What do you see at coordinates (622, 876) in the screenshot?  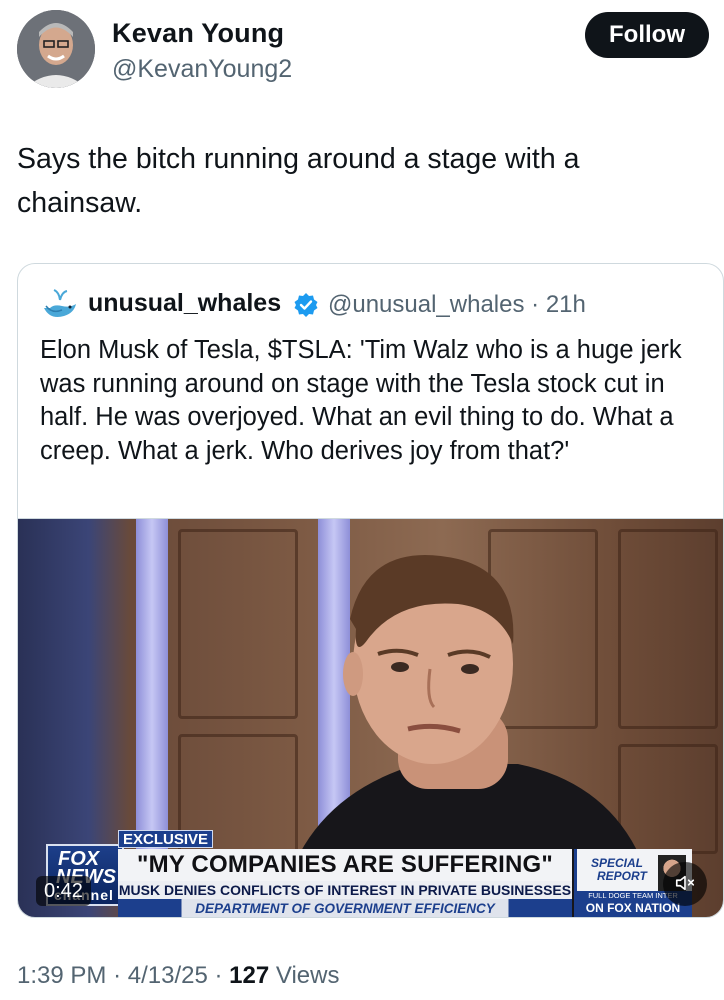 I see `special-line: REPORT` at bounding box center [622, 876].